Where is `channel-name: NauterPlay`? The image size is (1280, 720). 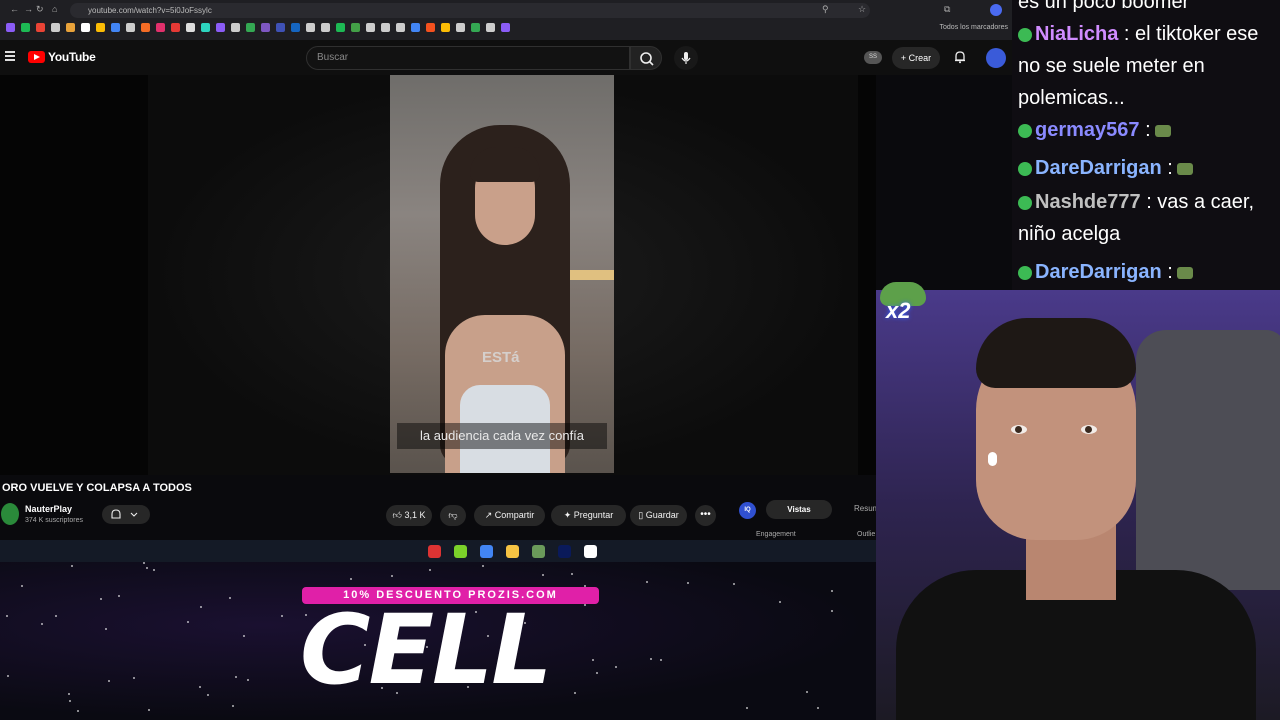 channel-name: NauterPlay is located at coordinates (48, 509).